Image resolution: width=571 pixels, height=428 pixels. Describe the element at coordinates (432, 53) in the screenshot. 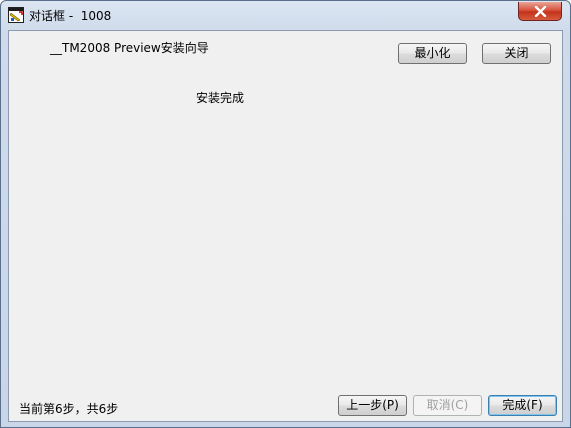

I see `minimize-button: 最小化` at that location.